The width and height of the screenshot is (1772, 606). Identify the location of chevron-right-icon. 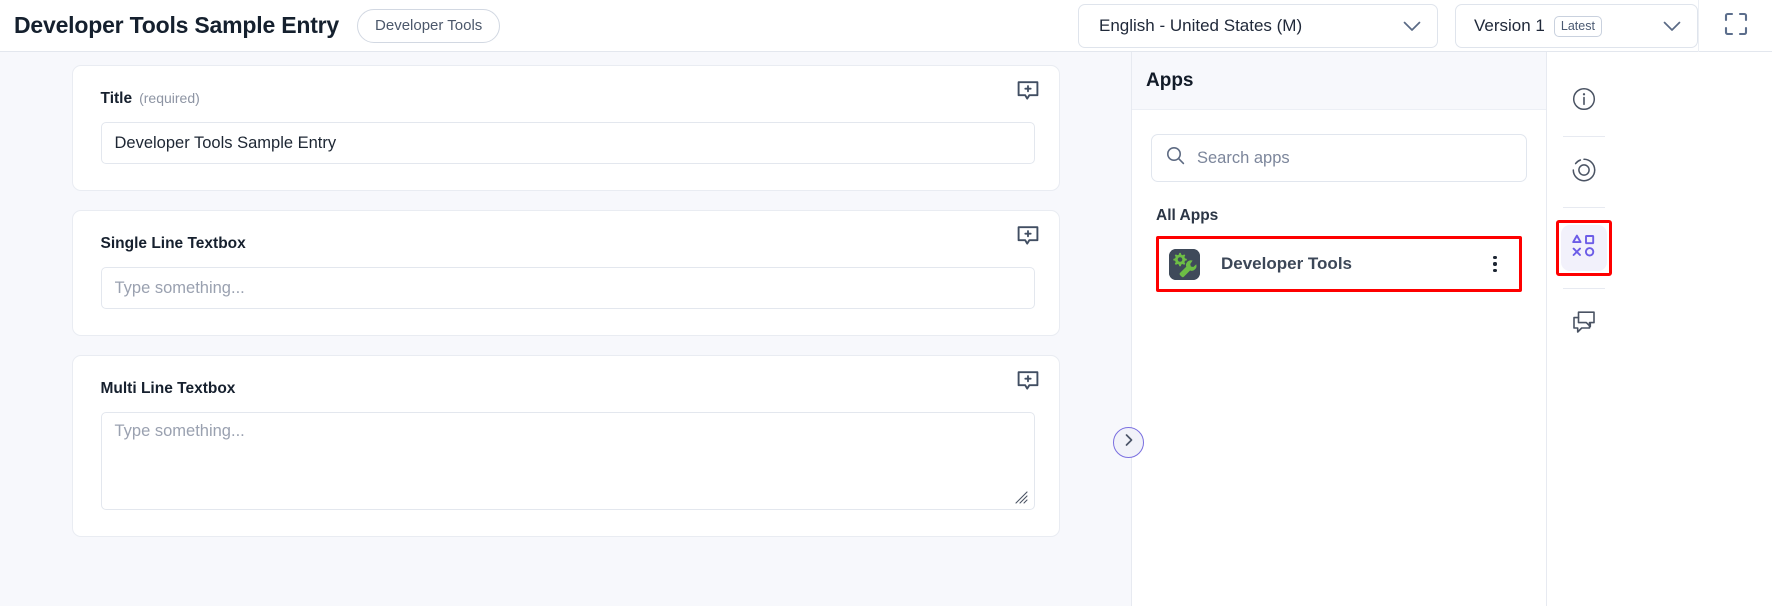
(1129, 442).